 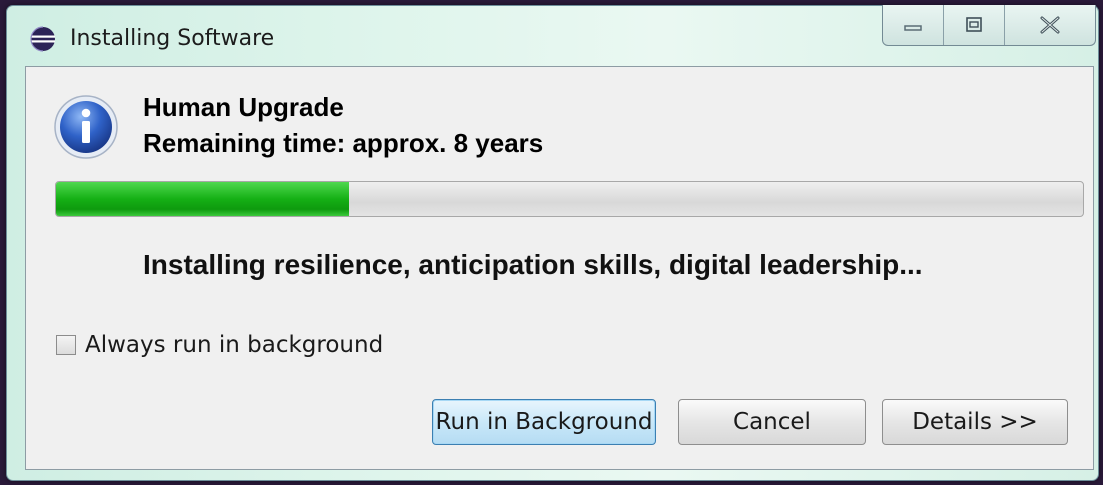 I want to click on info-icon, so click(x=86, y=127).